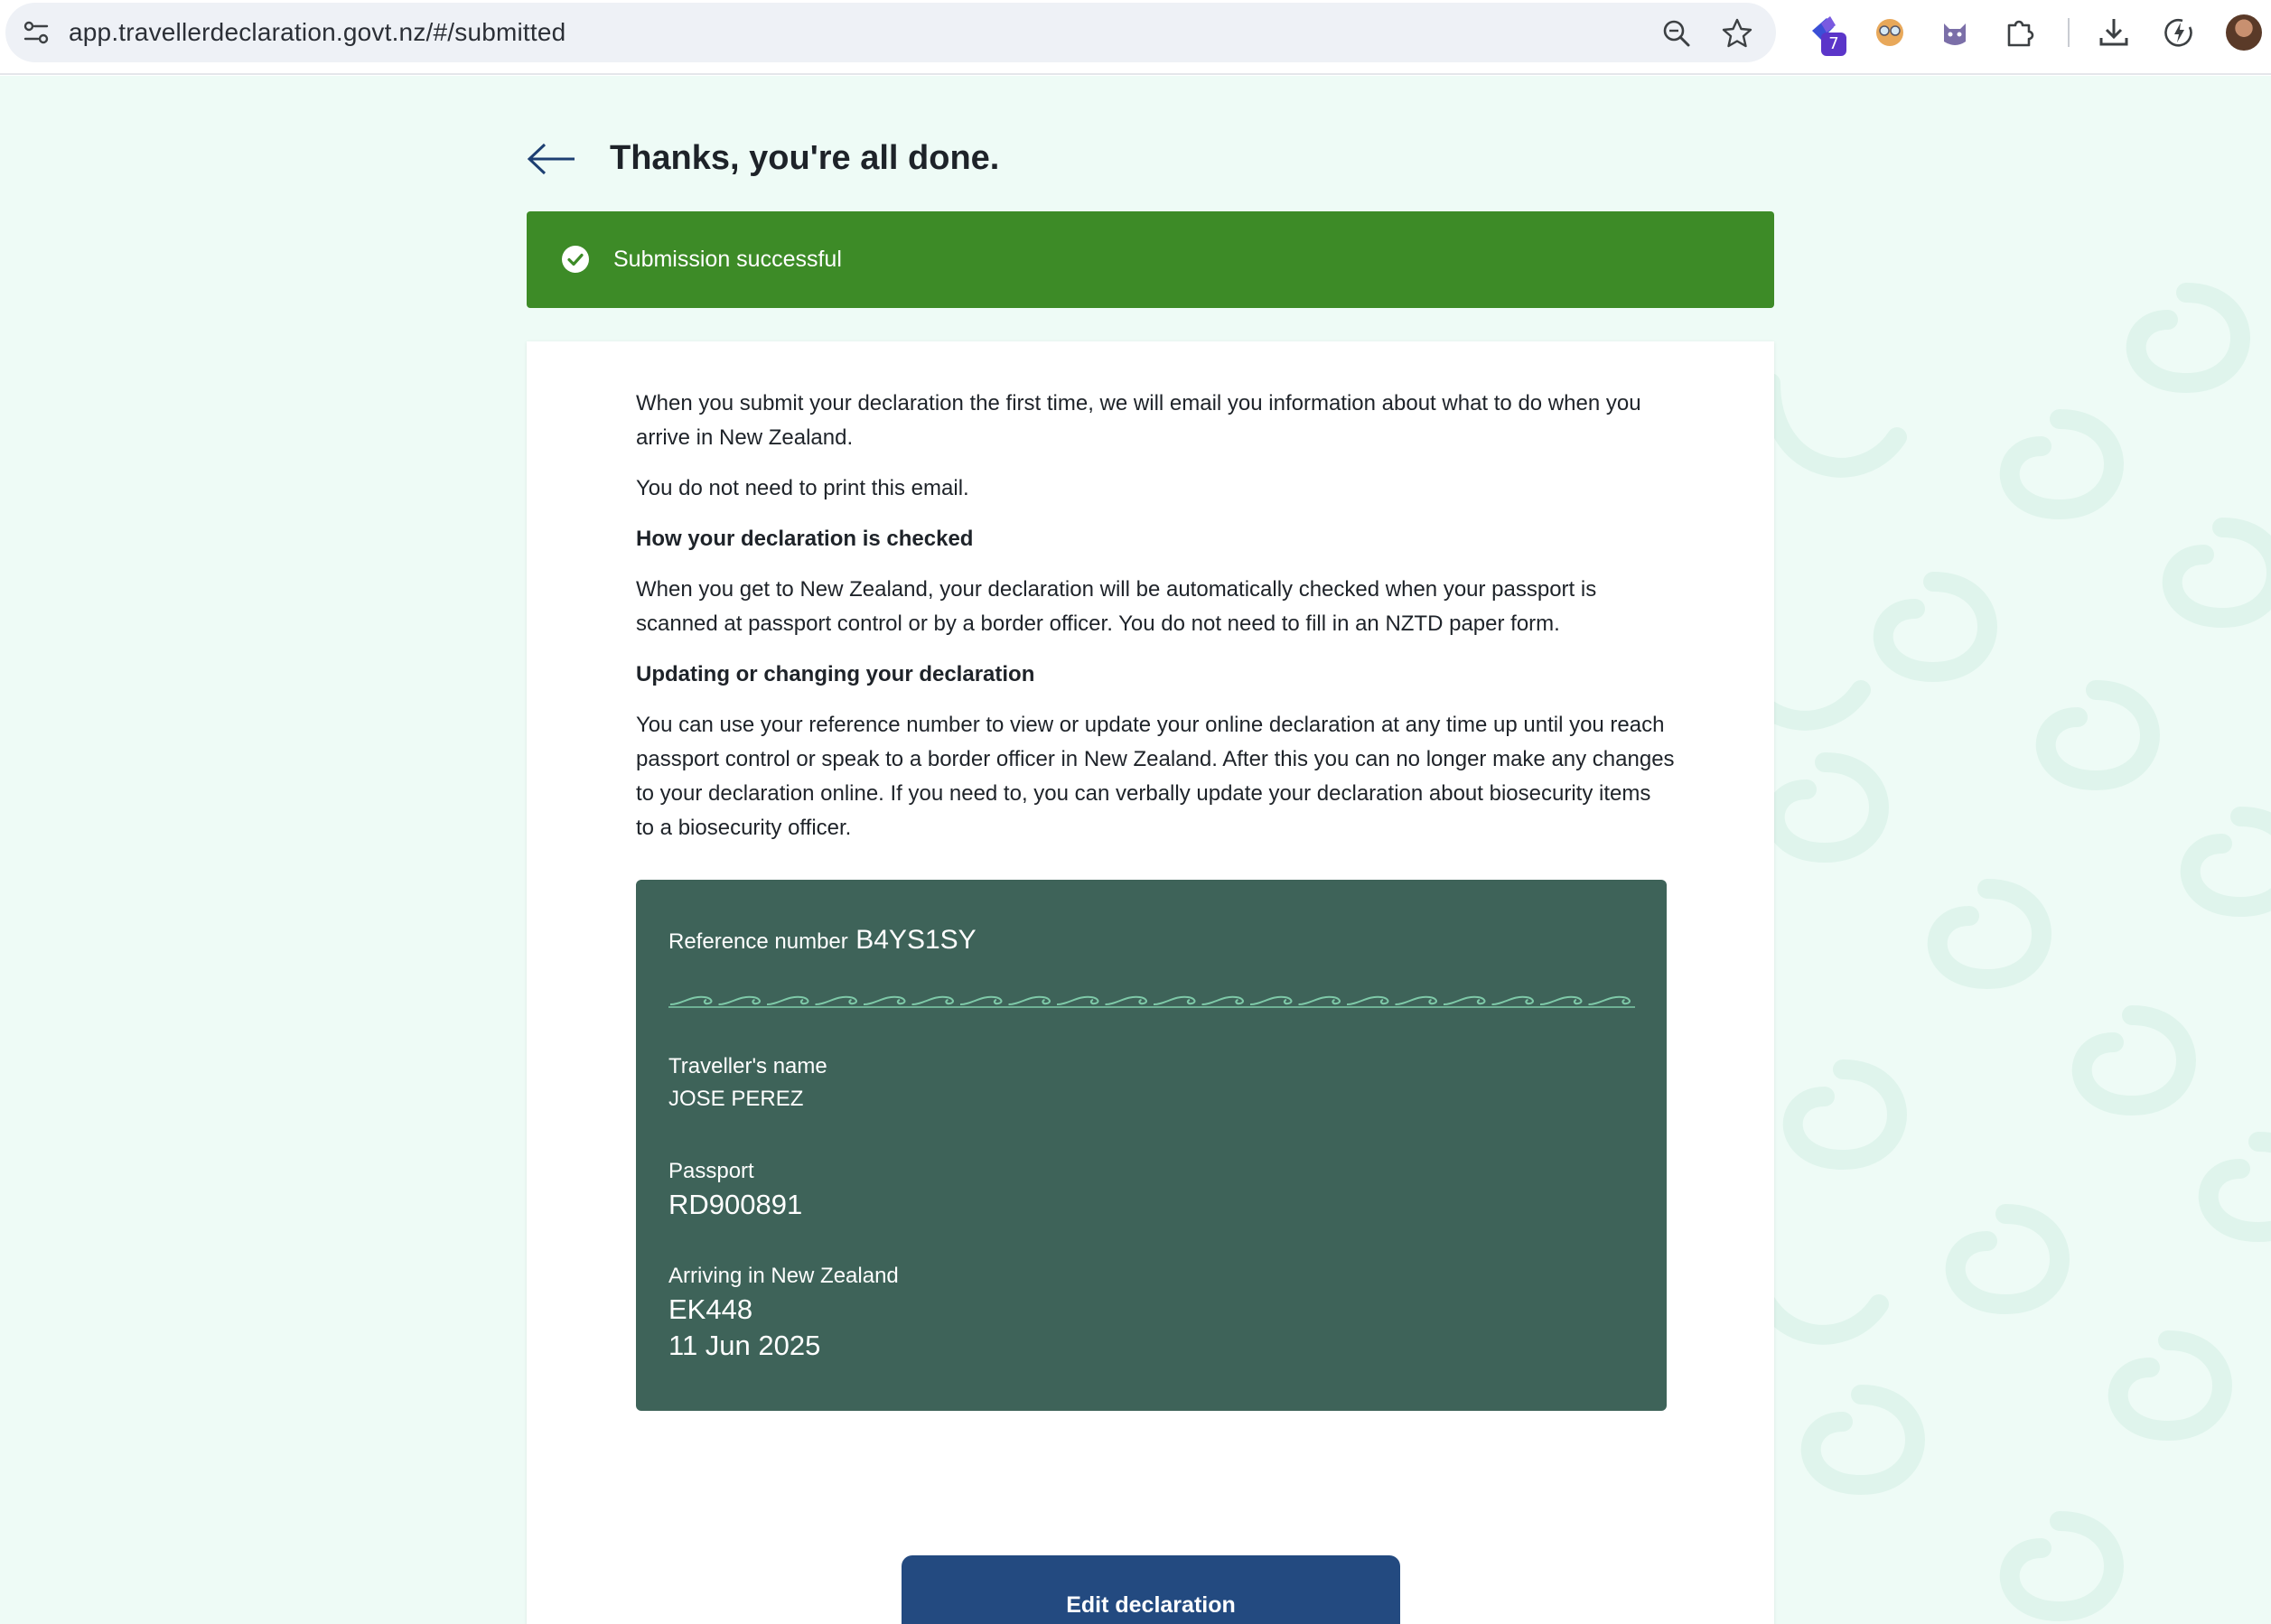  I want to click on checked-heading: How your declaration is checked, so click(805, 539).